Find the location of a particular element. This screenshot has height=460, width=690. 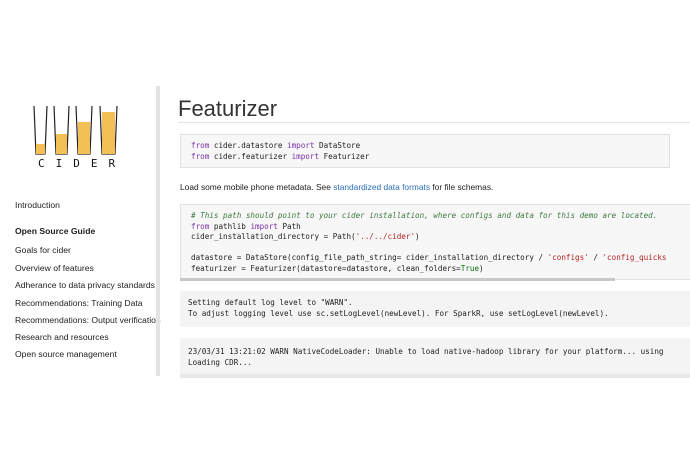

logo-text: CIDER is located at coordinates (82, 163).